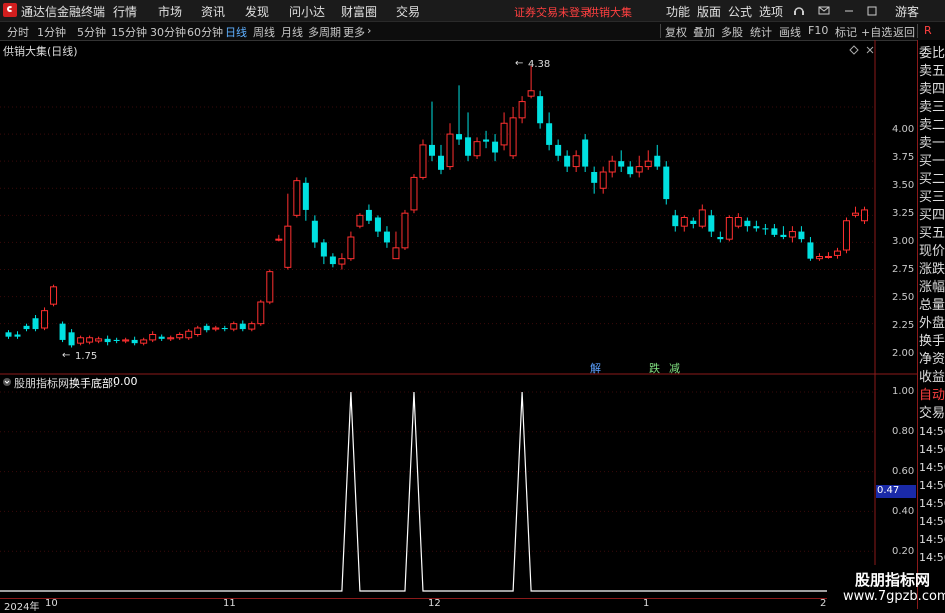  What do you see at coordinates (917, 31) in the screenshot?
I see `toolbar-divider` at bounding box center [917, 31].